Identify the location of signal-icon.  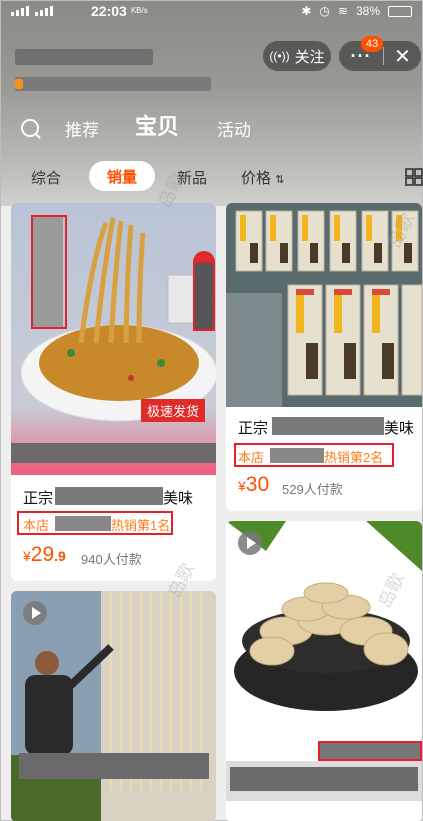
(41, 11).